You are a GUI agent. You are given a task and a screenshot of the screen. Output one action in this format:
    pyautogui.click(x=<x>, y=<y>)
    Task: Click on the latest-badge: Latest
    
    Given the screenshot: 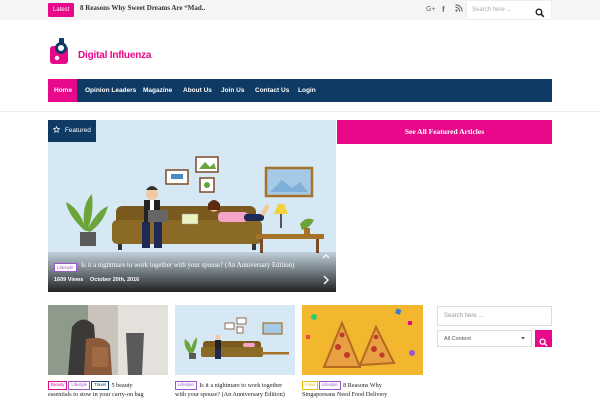 What is the action you would take?
    pyautogui.click(x=61, y=10)
    